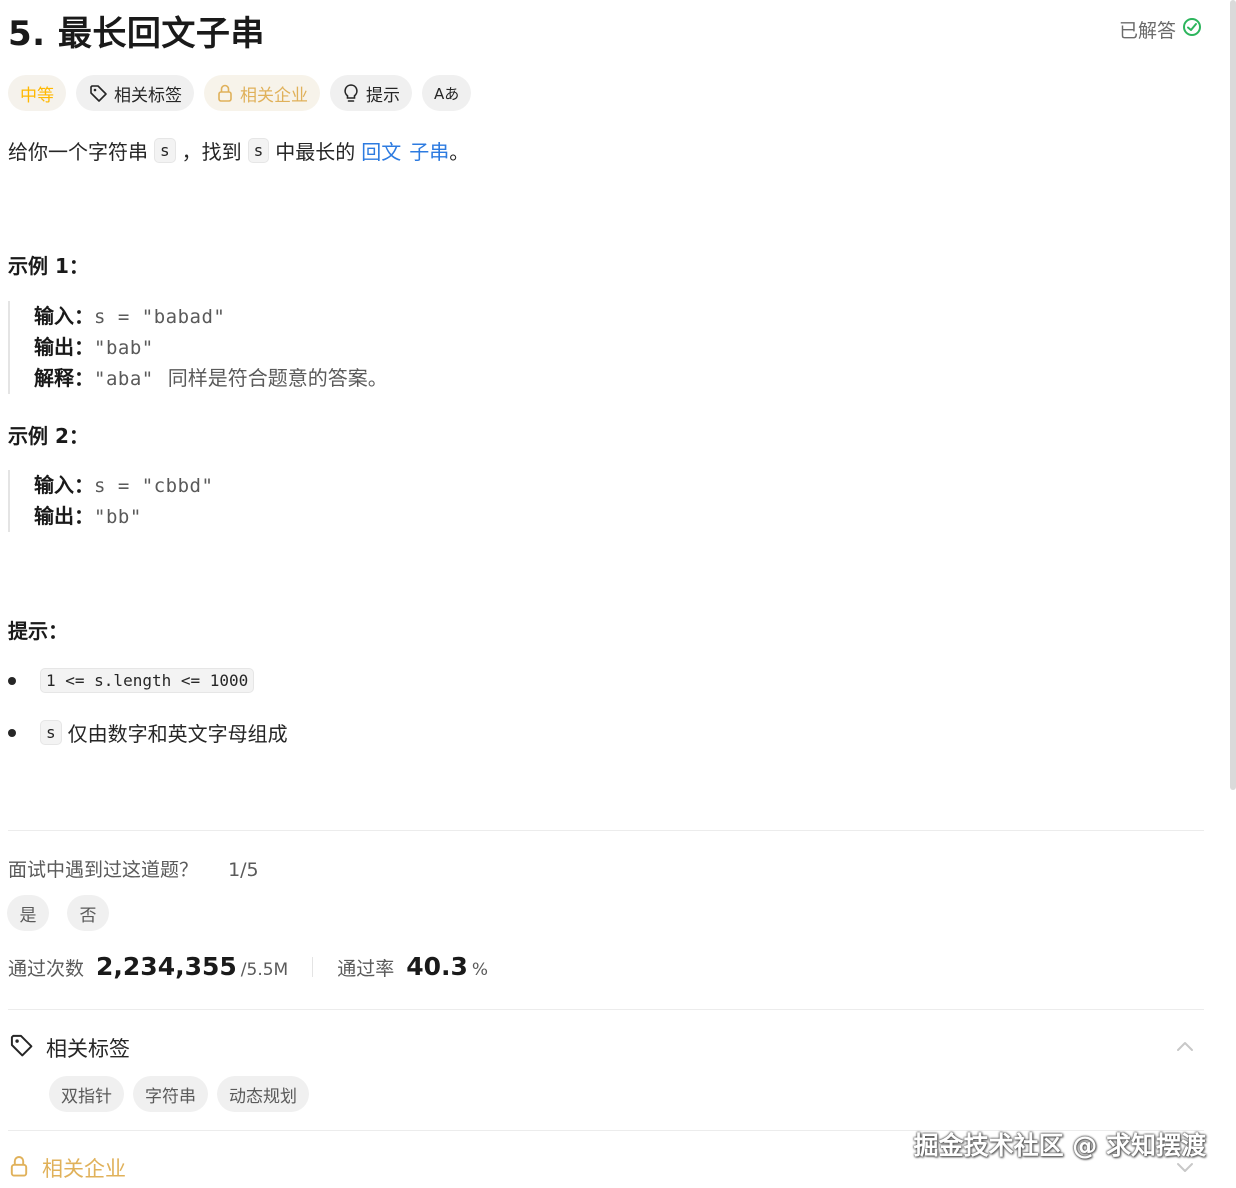 The image size is (1236, 1188). What do you see at coordinates (177, 734) in the screenshot?
I see `constraint-text: 仅由数字和英文字母组成` at bounding box center [177, 734].